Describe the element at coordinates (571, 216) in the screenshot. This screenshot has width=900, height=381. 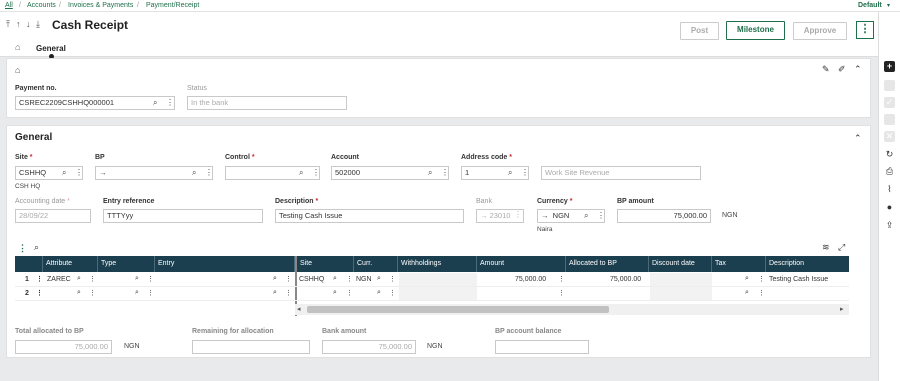
I see `currency-field: → NGN ⌕ ⋮` at that location.